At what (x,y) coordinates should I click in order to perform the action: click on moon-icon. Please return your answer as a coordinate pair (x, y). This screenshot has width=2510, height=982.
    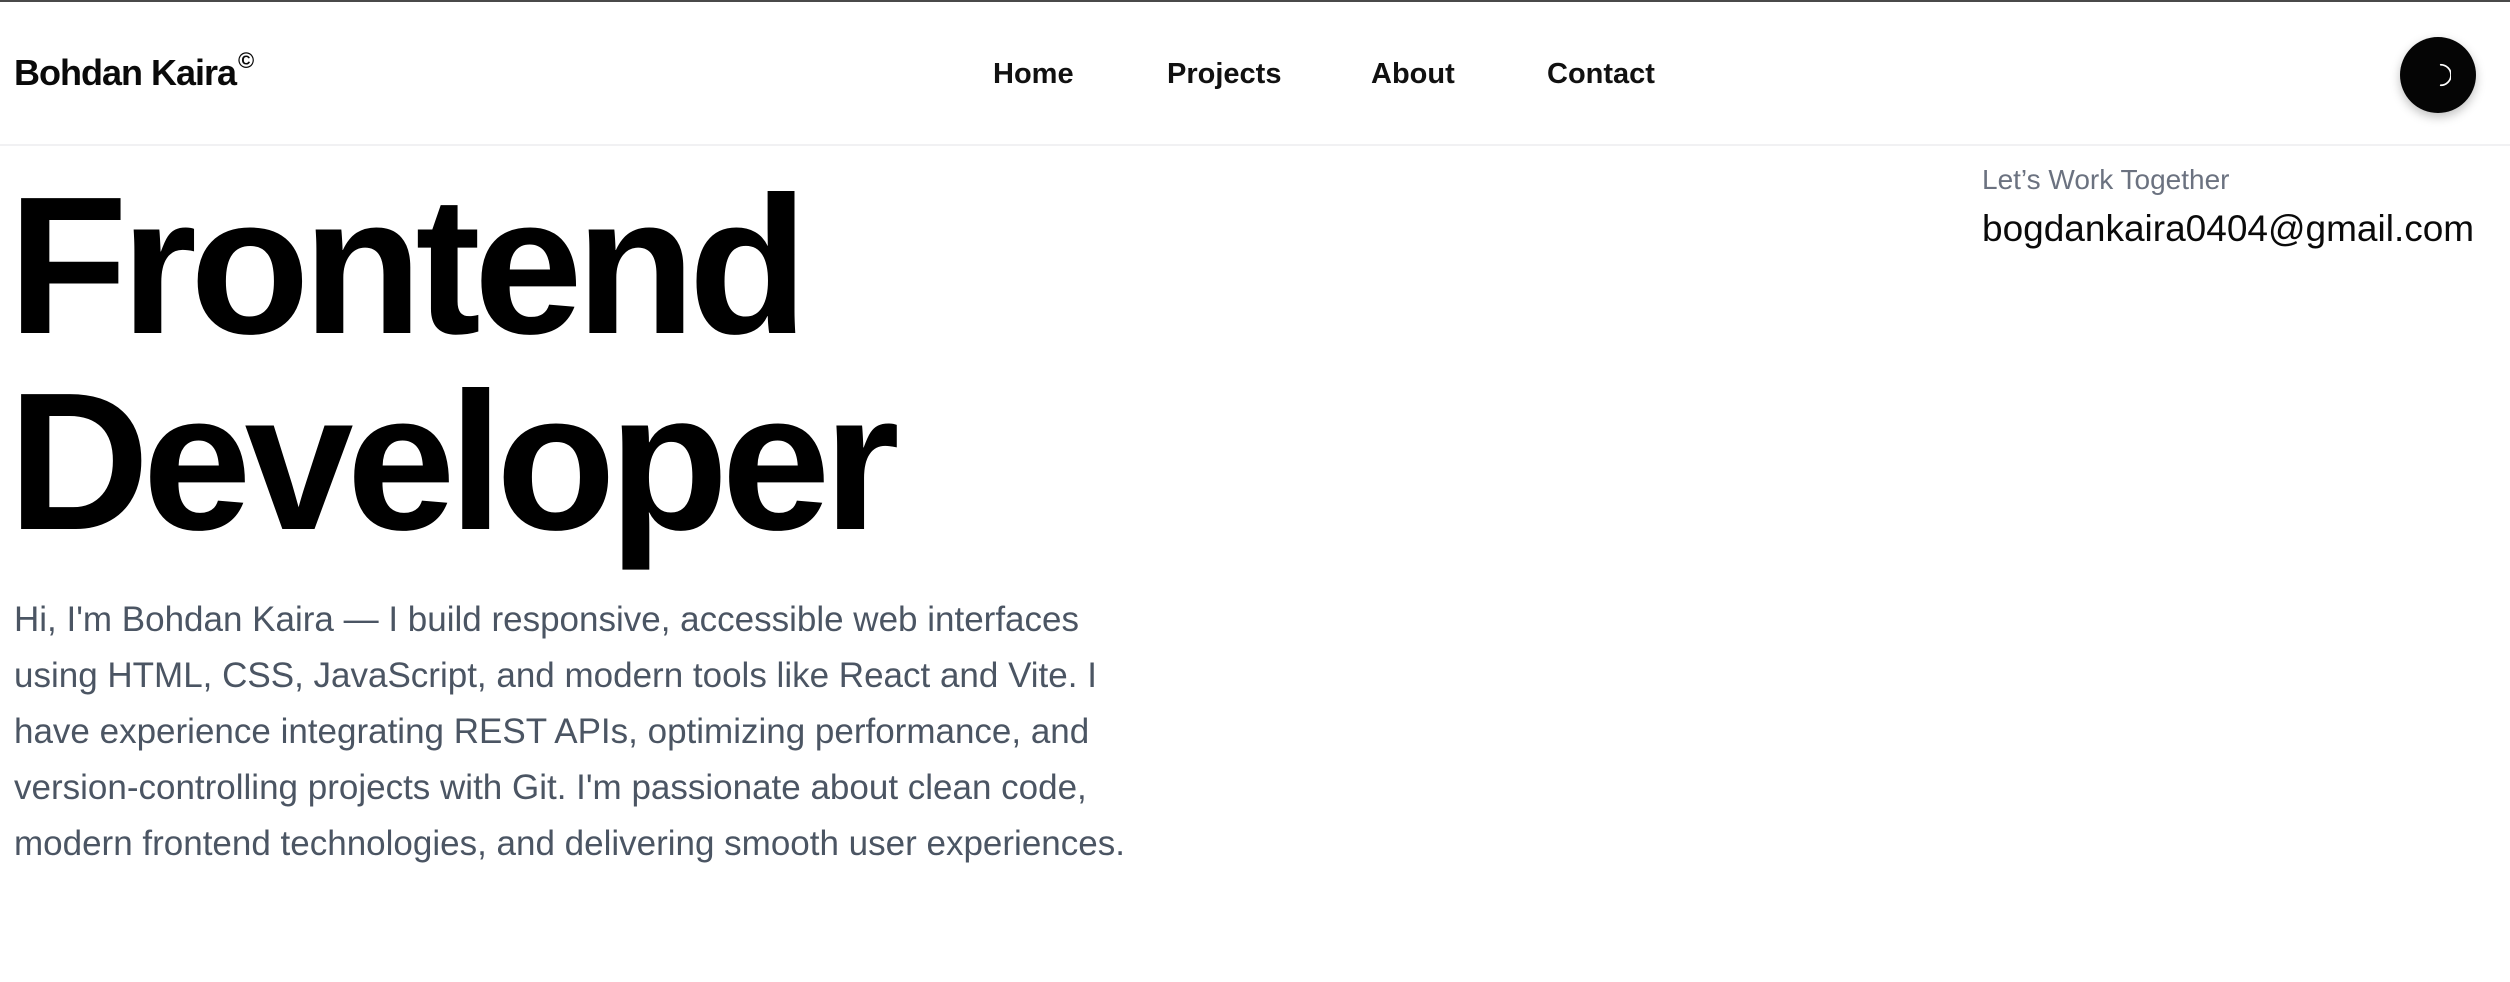
    Looking at the image, I should click on (2445, 75).